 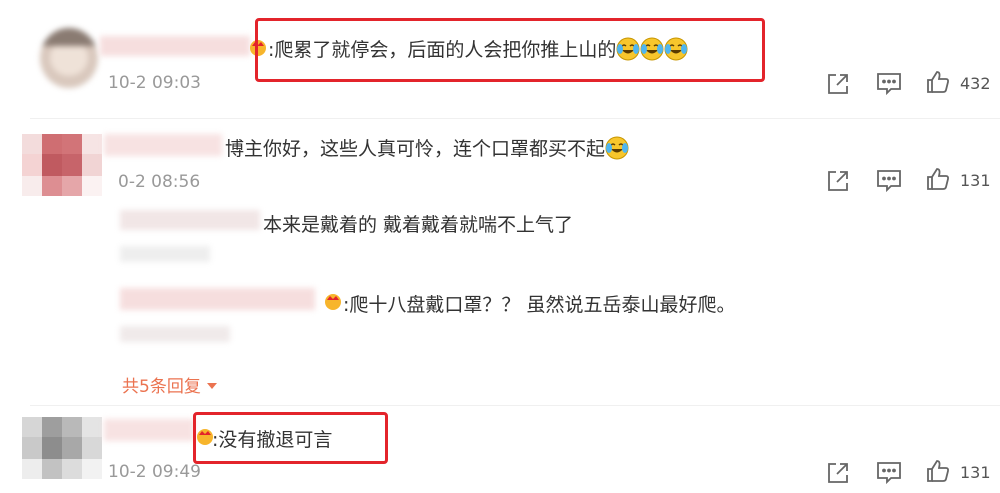 What do you see at coordinates (333, 302) in the screenshot?
I see `crown-badge-icon` at bounding box center [333, 302].